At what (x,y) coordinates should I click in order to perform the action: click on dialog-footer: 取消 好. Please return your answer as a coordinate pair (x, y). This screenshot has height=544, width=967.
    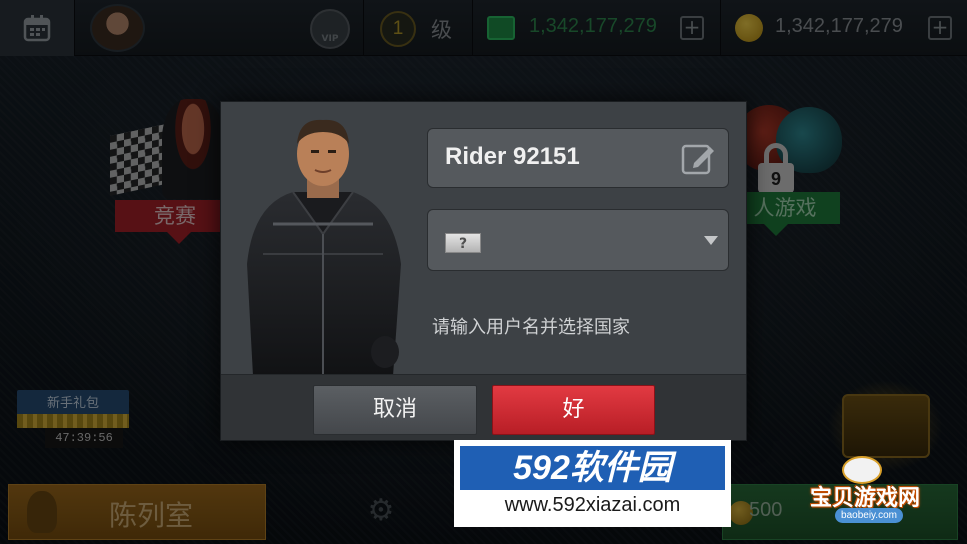
    Looking at the image, I should click on (483, 407).